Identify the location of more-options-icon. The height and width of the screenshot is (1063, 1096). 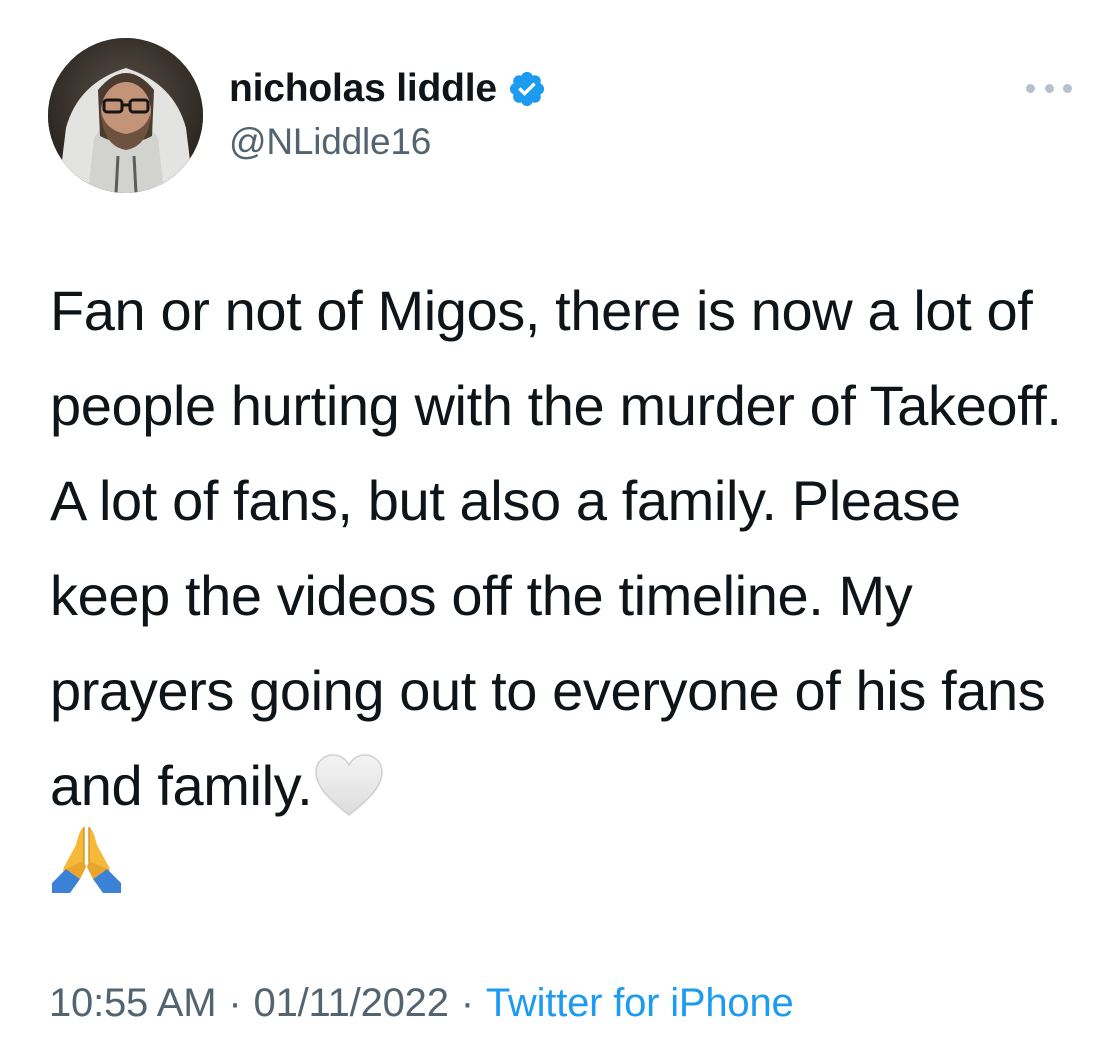
(1049, 88).